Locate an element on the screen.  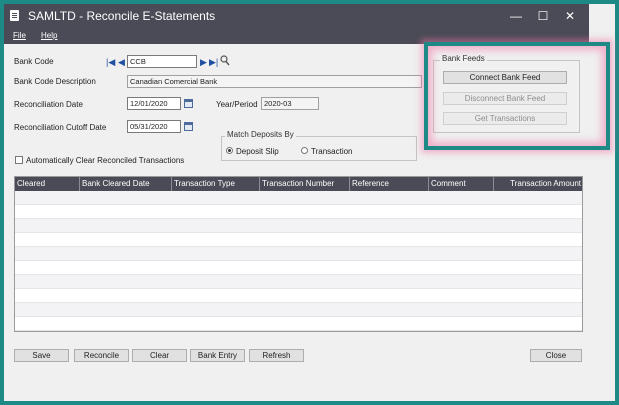
column-transaction-amount: Transaction Amount is located at coordinates (538, 184).